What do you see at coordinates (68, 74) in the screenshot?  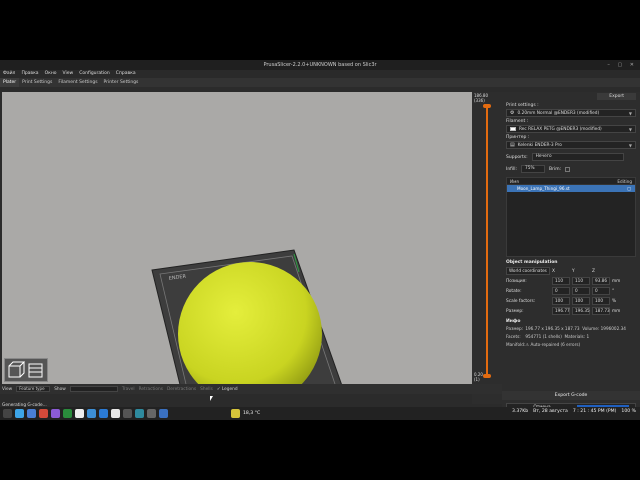 I see `menu-view: View` at bounding box center [68, 74].